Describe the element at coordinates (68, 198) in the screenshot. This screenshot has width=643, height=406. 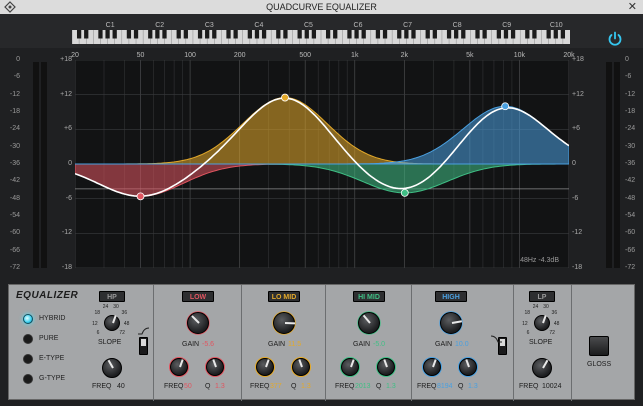
I see `db-tick-label: -6` at that location.